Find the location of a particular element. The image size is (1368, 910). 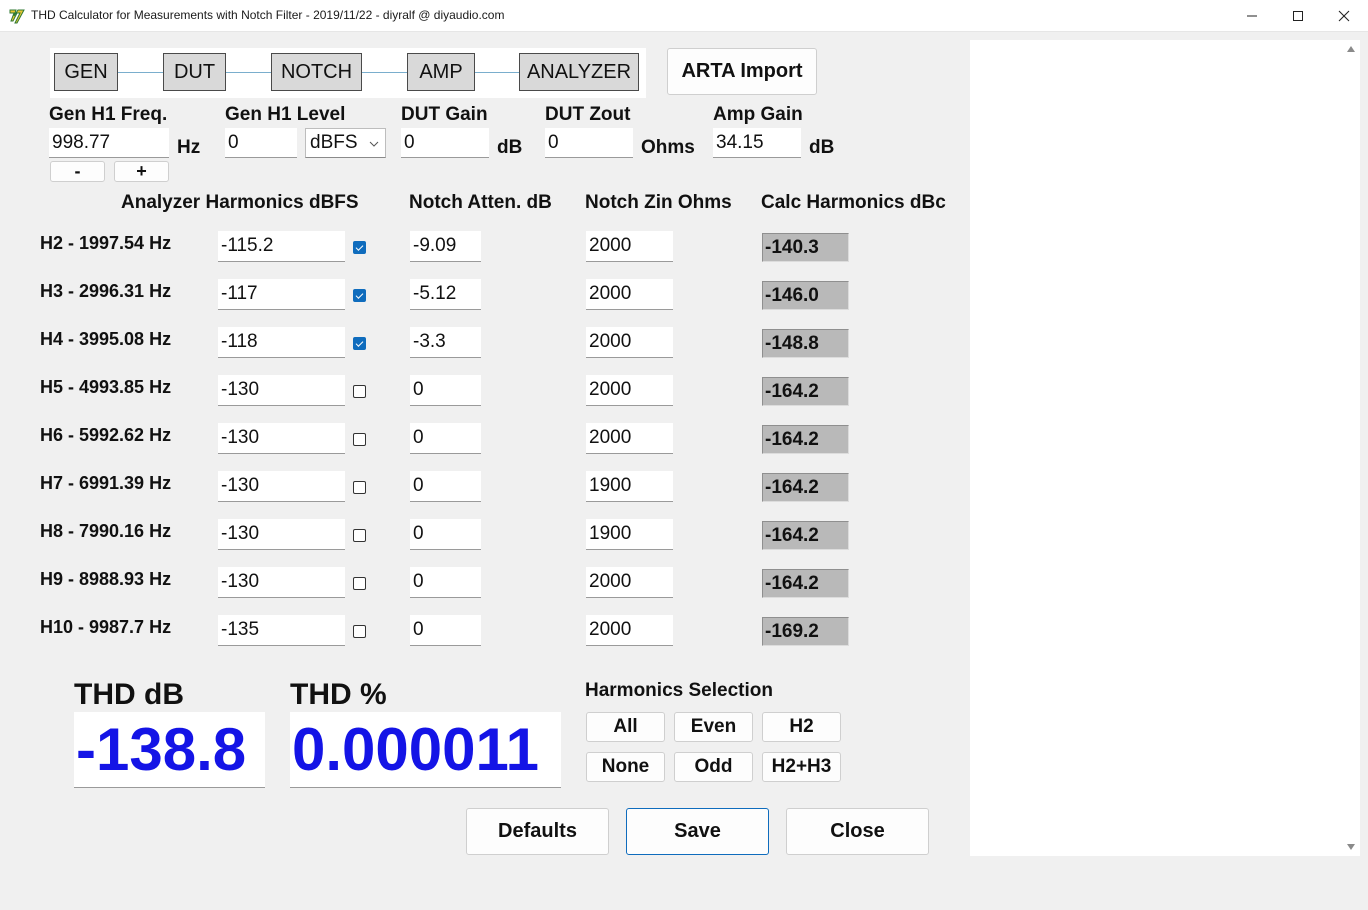

flow-box-analyzer: ANALYZER is located at coordinates (579, 72).